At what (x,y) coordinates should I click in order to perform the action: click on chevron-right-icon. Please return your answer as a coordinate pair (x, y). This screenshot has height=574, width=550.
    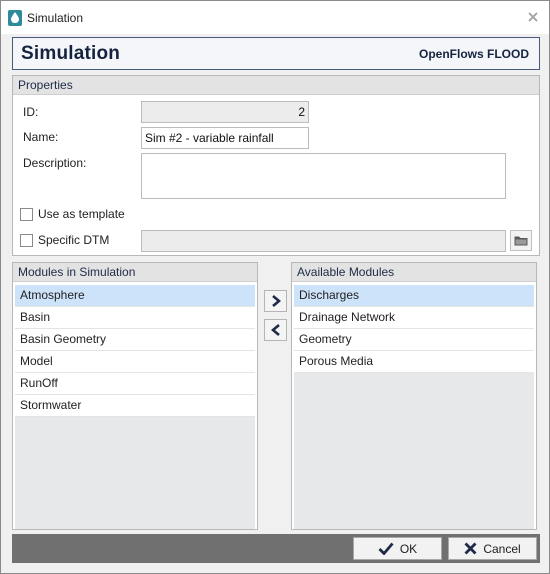
    Looking at the image, I should click on (276, 301).